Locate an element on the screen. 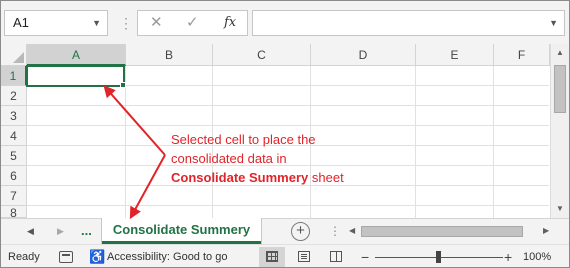 This screenshot has width=570, height=268. horizontal-scrollbar: ◀ ▶ is located at coordinates (449, 231).